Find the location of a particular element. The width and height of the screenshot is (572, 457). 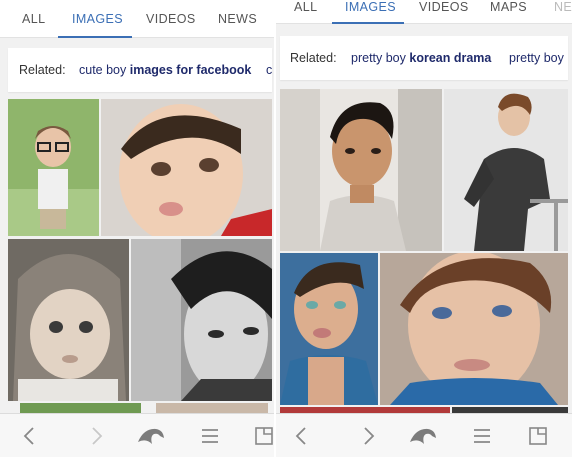

tab-news: NE is located at coordinates (563, 7).